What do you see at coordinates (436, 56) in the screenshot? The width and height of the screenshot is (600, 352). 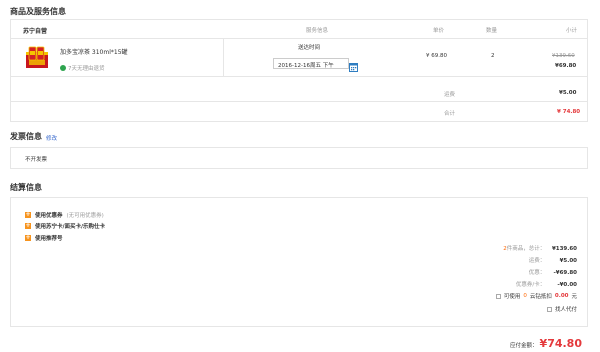 I see `unit-price: ¥ 69.80` at bounding box center [436, 56].